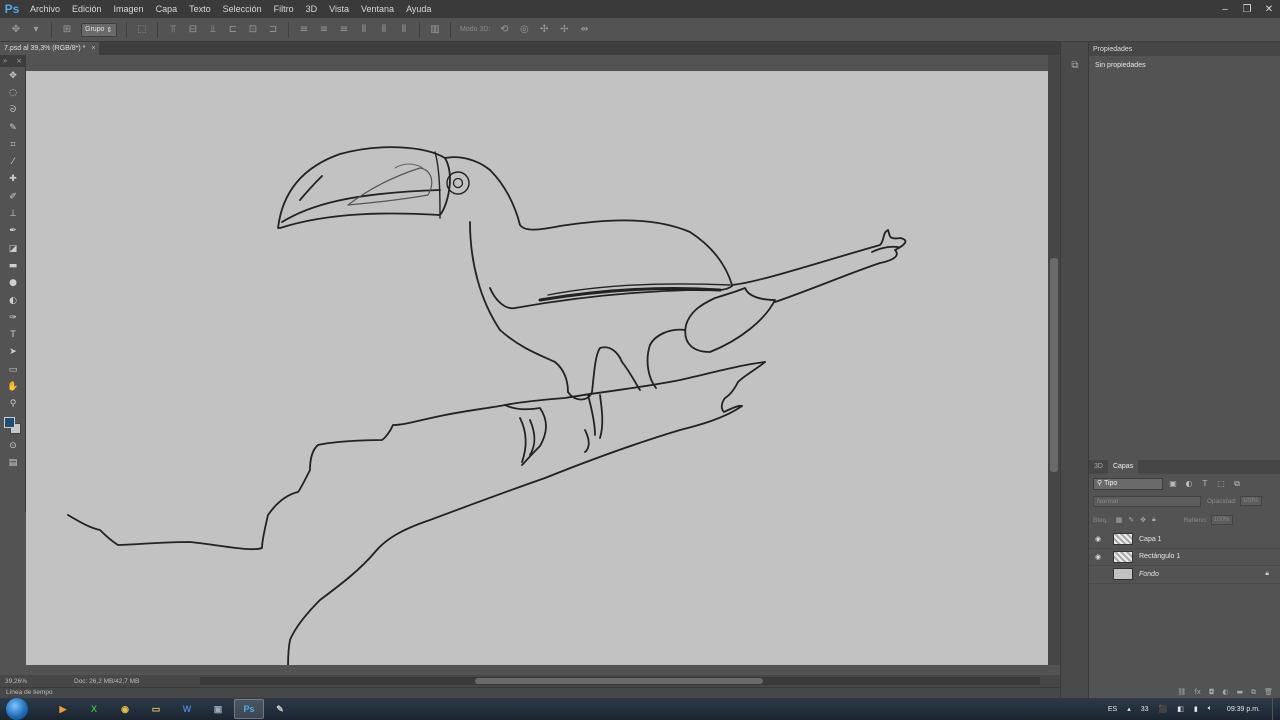 The height and width of the screenshot is (720, 1280). Describe the element at coordinates (1253, 692) in the screenshot. I see `new-layer-icon: ⧉` at that location.